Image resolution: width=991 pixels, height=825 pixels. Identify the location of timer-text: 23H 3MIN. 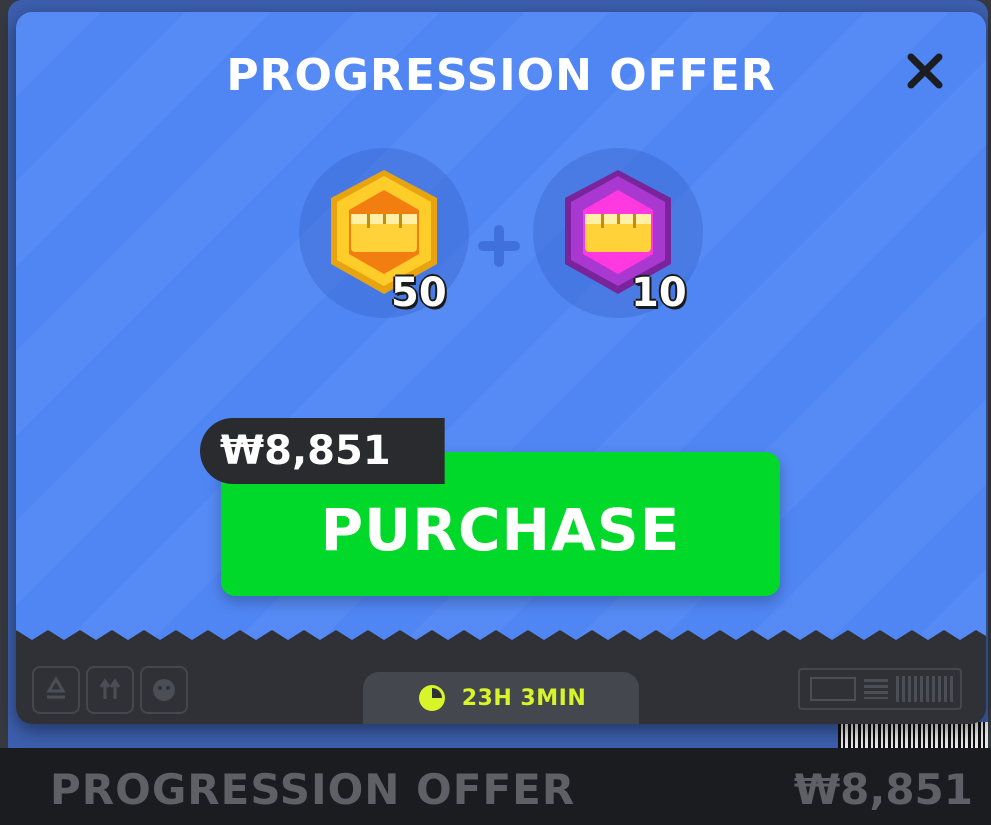
(524, 698).